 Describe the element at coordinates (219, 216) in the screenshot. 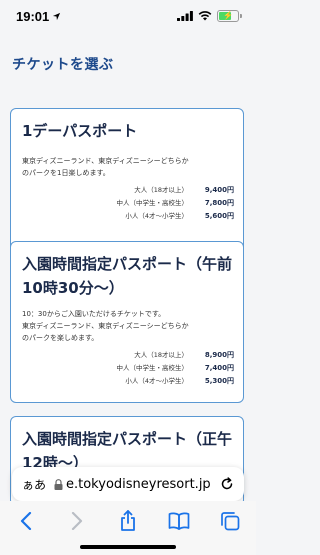

I see `price-value: 5,600円` at that location.